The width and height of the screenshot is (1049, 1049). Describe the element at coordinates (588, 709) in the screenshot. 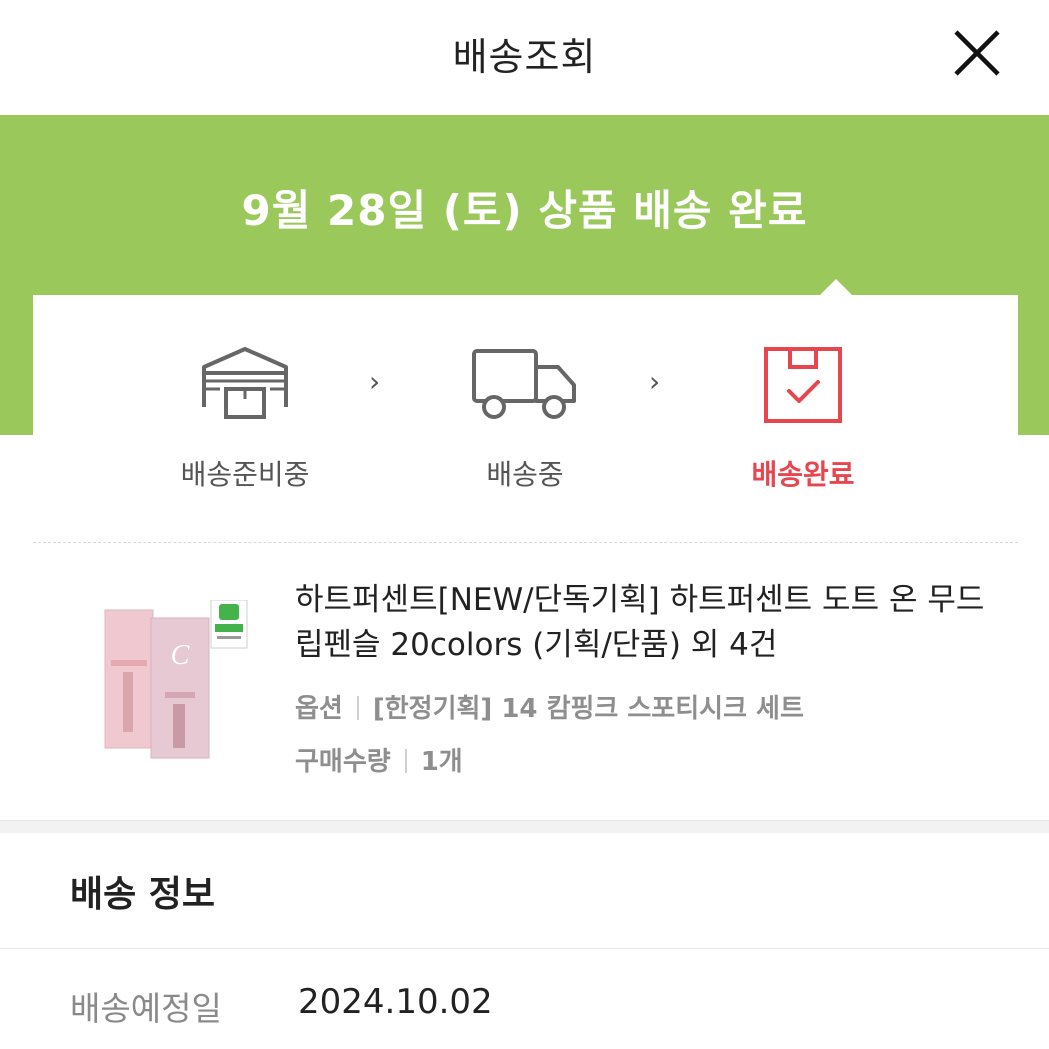

I see `option-value: [한정기획] 14 캄핑크 스포티시크 세트` at that location.